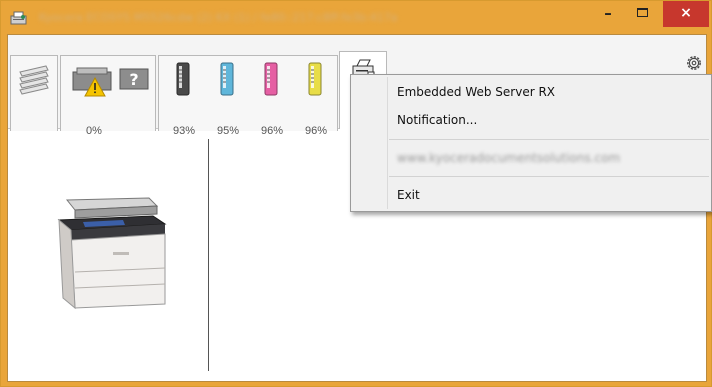  What do you see at coordinates (272, 131) in the screenshot?
I see `magenta-toner-level: 96%` at bounding box center [272, 131].